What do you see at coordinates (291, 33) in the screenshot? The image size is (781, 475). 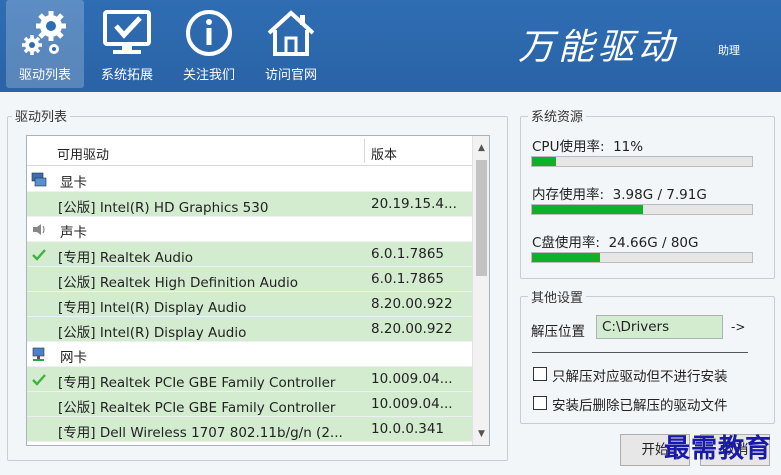 I see `home-icon` at bounding box center [291, 33].